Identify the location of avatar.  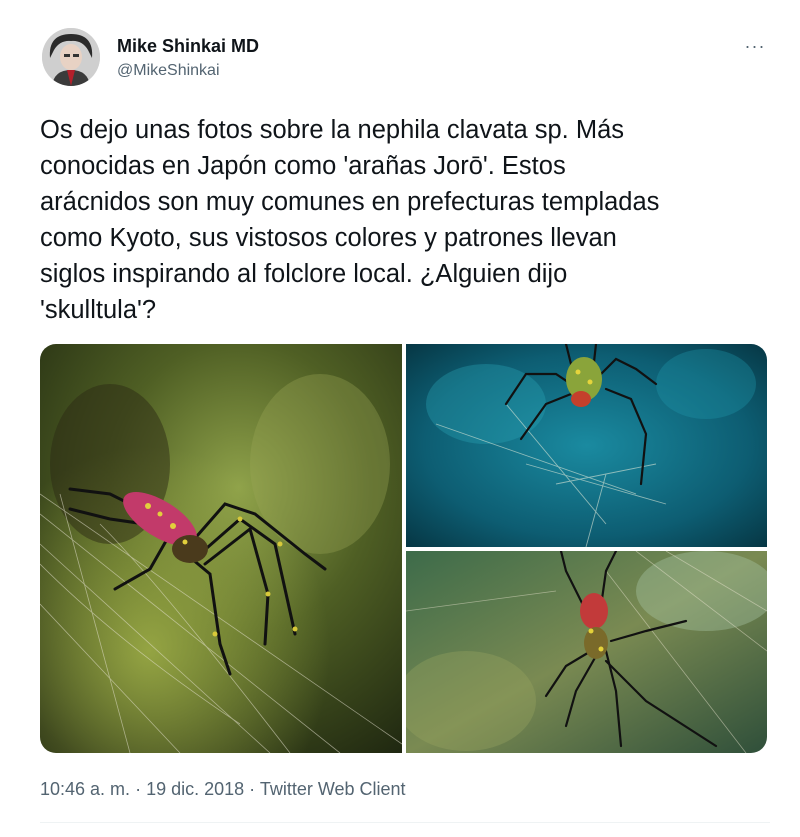
(71, 57).